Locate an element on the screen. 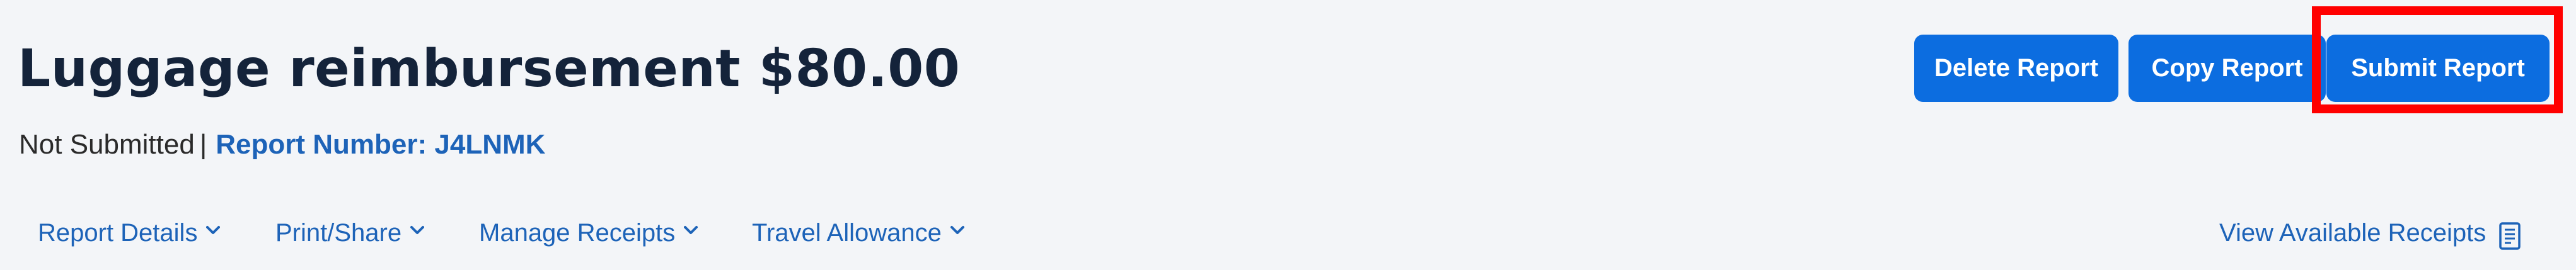 This screenshot has height=270, width=2576. nav-item-label: Report Details is located at coordinates (118, 233).